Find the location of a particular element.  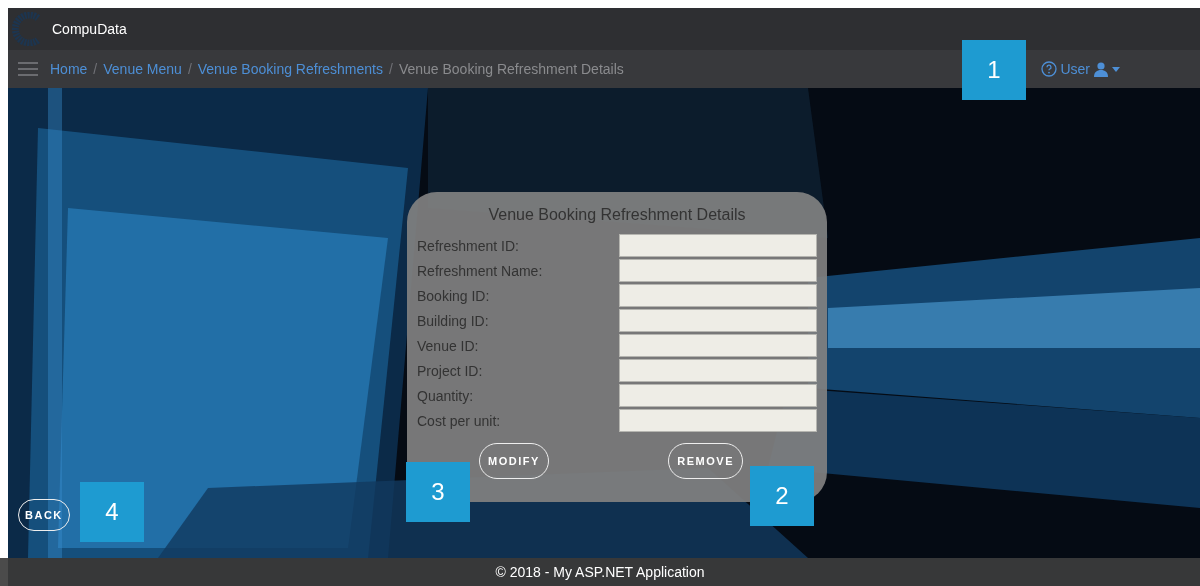

callout-badge: 1 is located at coordinates (994, 70).